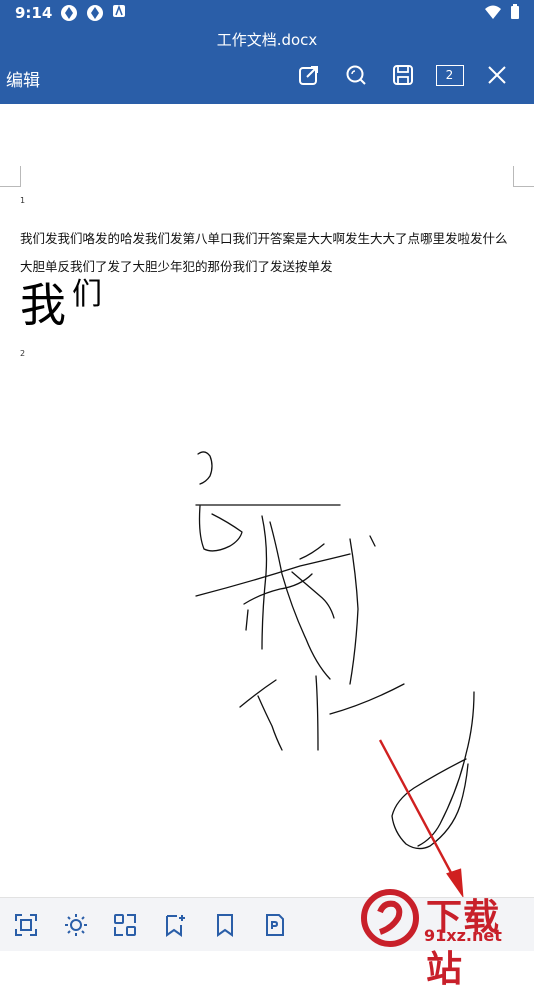 The width and height of the screenshot is (534, 992). I want to click on page-count-button: 2, so click(449, 75).